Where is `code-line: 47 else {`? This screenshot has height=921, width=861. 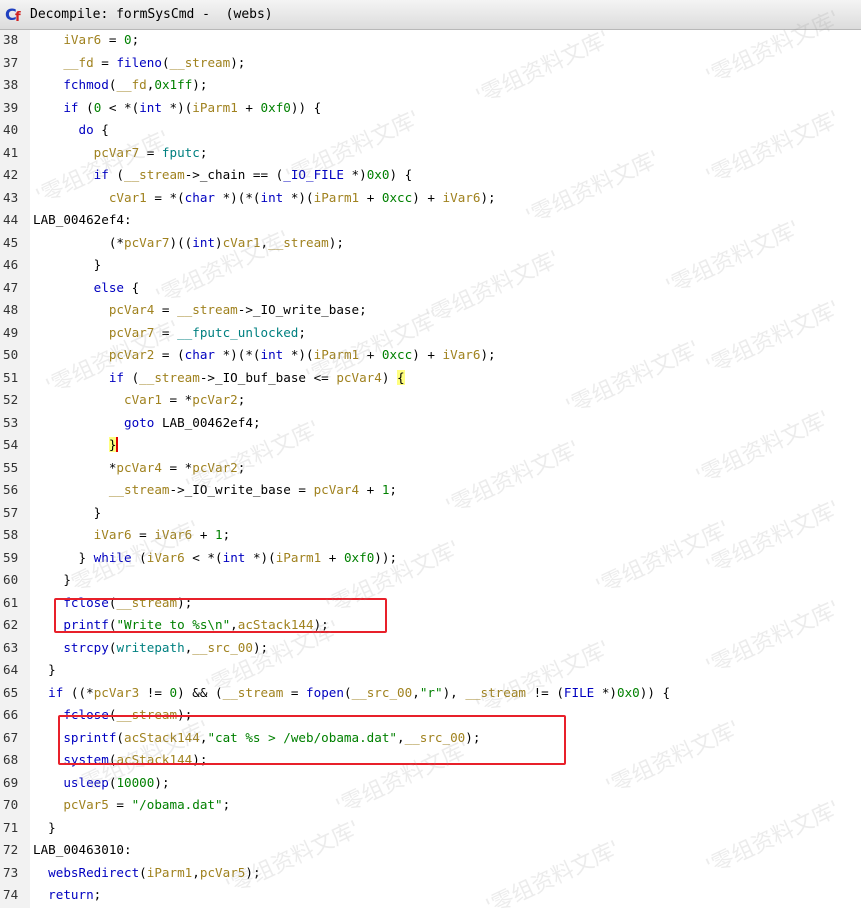 code-line: 47 else { is located at coordinates (430, 288).